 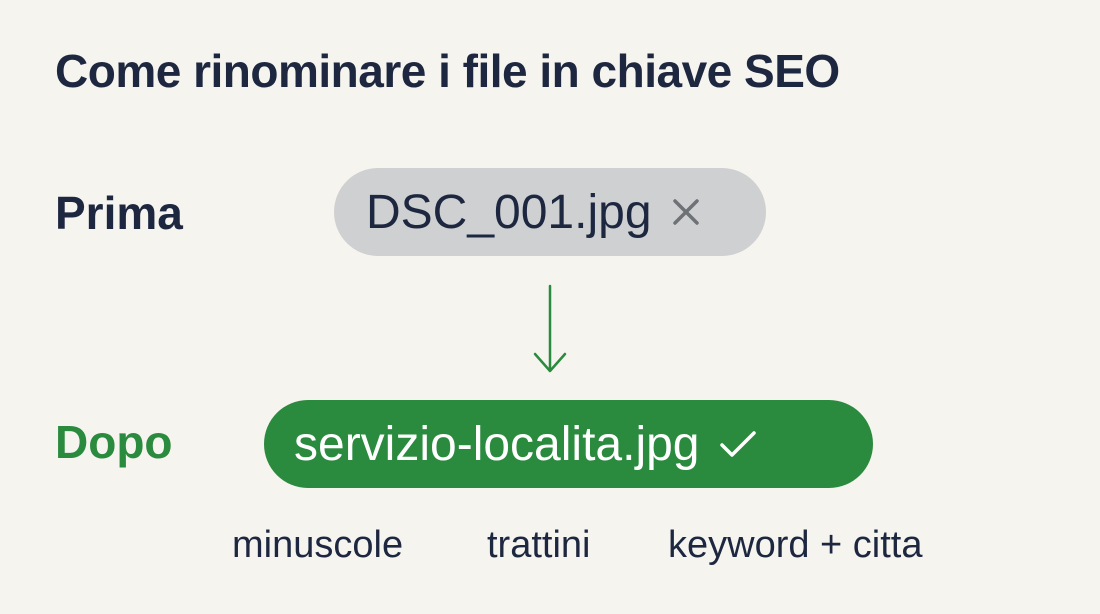 I want to click on before-filename-pill: DSC_001.jpg, so click(x=550, y=212).